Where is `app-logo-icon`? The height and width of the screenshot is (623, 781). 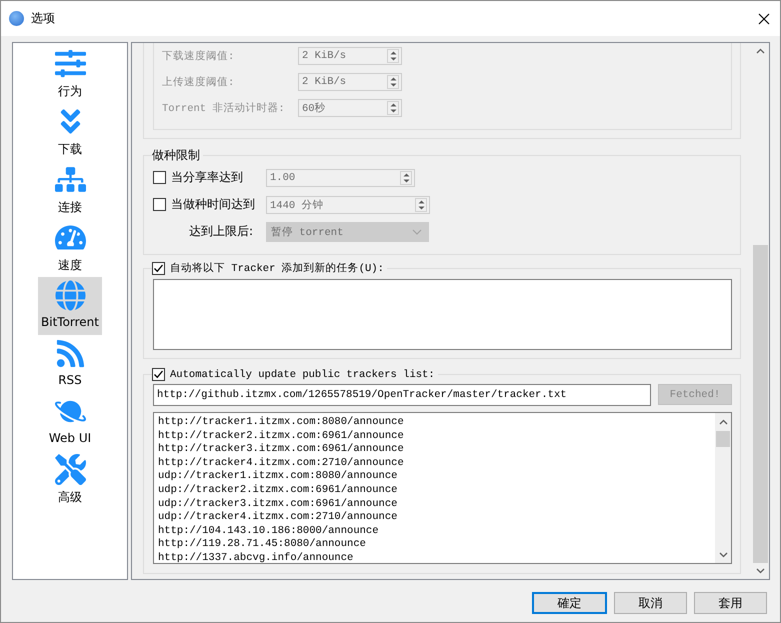 app-logo-icon is located at coordinates (16, 18).